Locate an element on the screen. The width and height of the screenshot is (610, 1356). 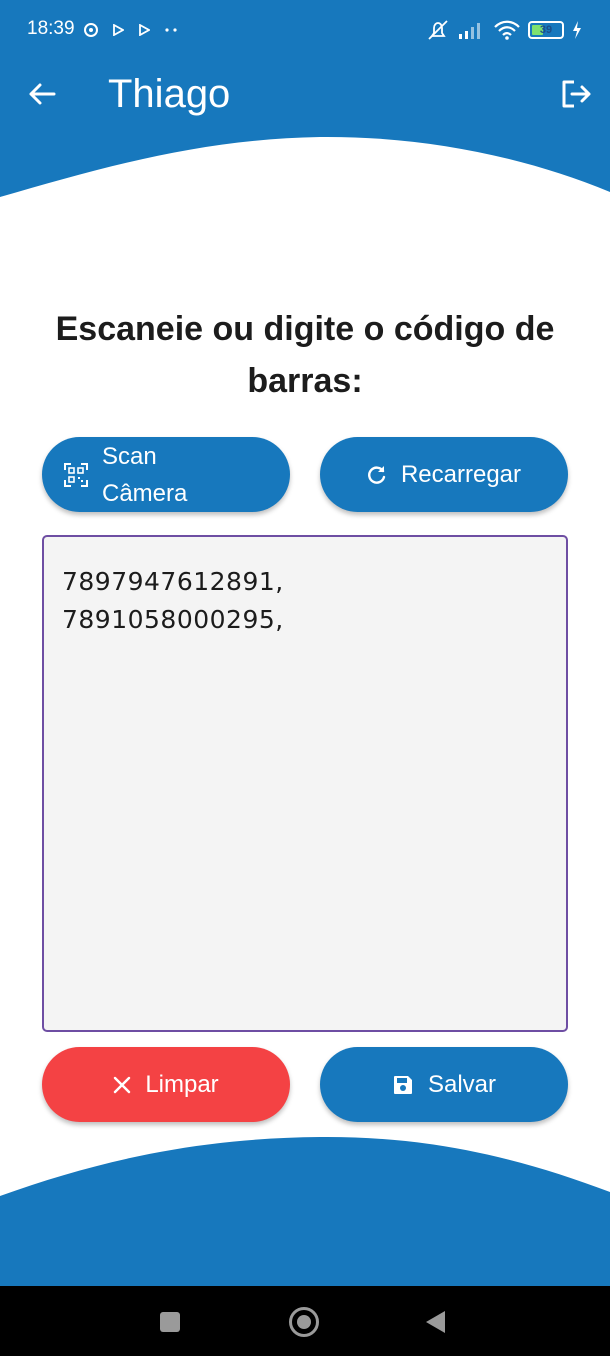
refresh-icon is located at coordinates (377, 474).